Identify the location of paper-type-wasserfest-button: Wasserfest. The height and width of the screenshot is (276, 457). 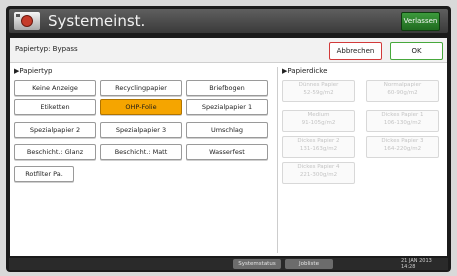
(227, 152).